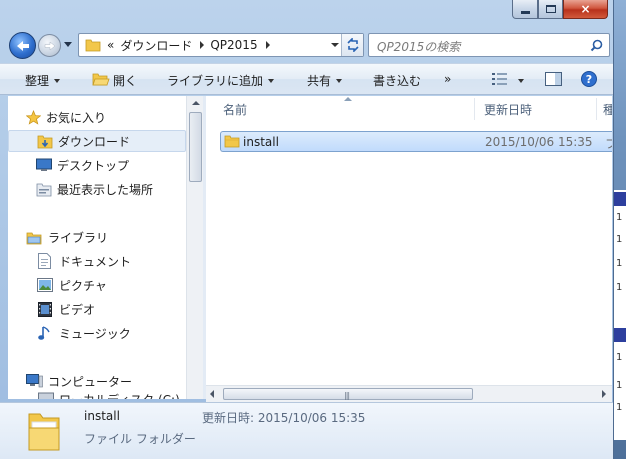 The height and width of the screenshot is (459, 626). Describe the element at coordinates (49, 45) in the screenshot. I see `forward-button` at that location.